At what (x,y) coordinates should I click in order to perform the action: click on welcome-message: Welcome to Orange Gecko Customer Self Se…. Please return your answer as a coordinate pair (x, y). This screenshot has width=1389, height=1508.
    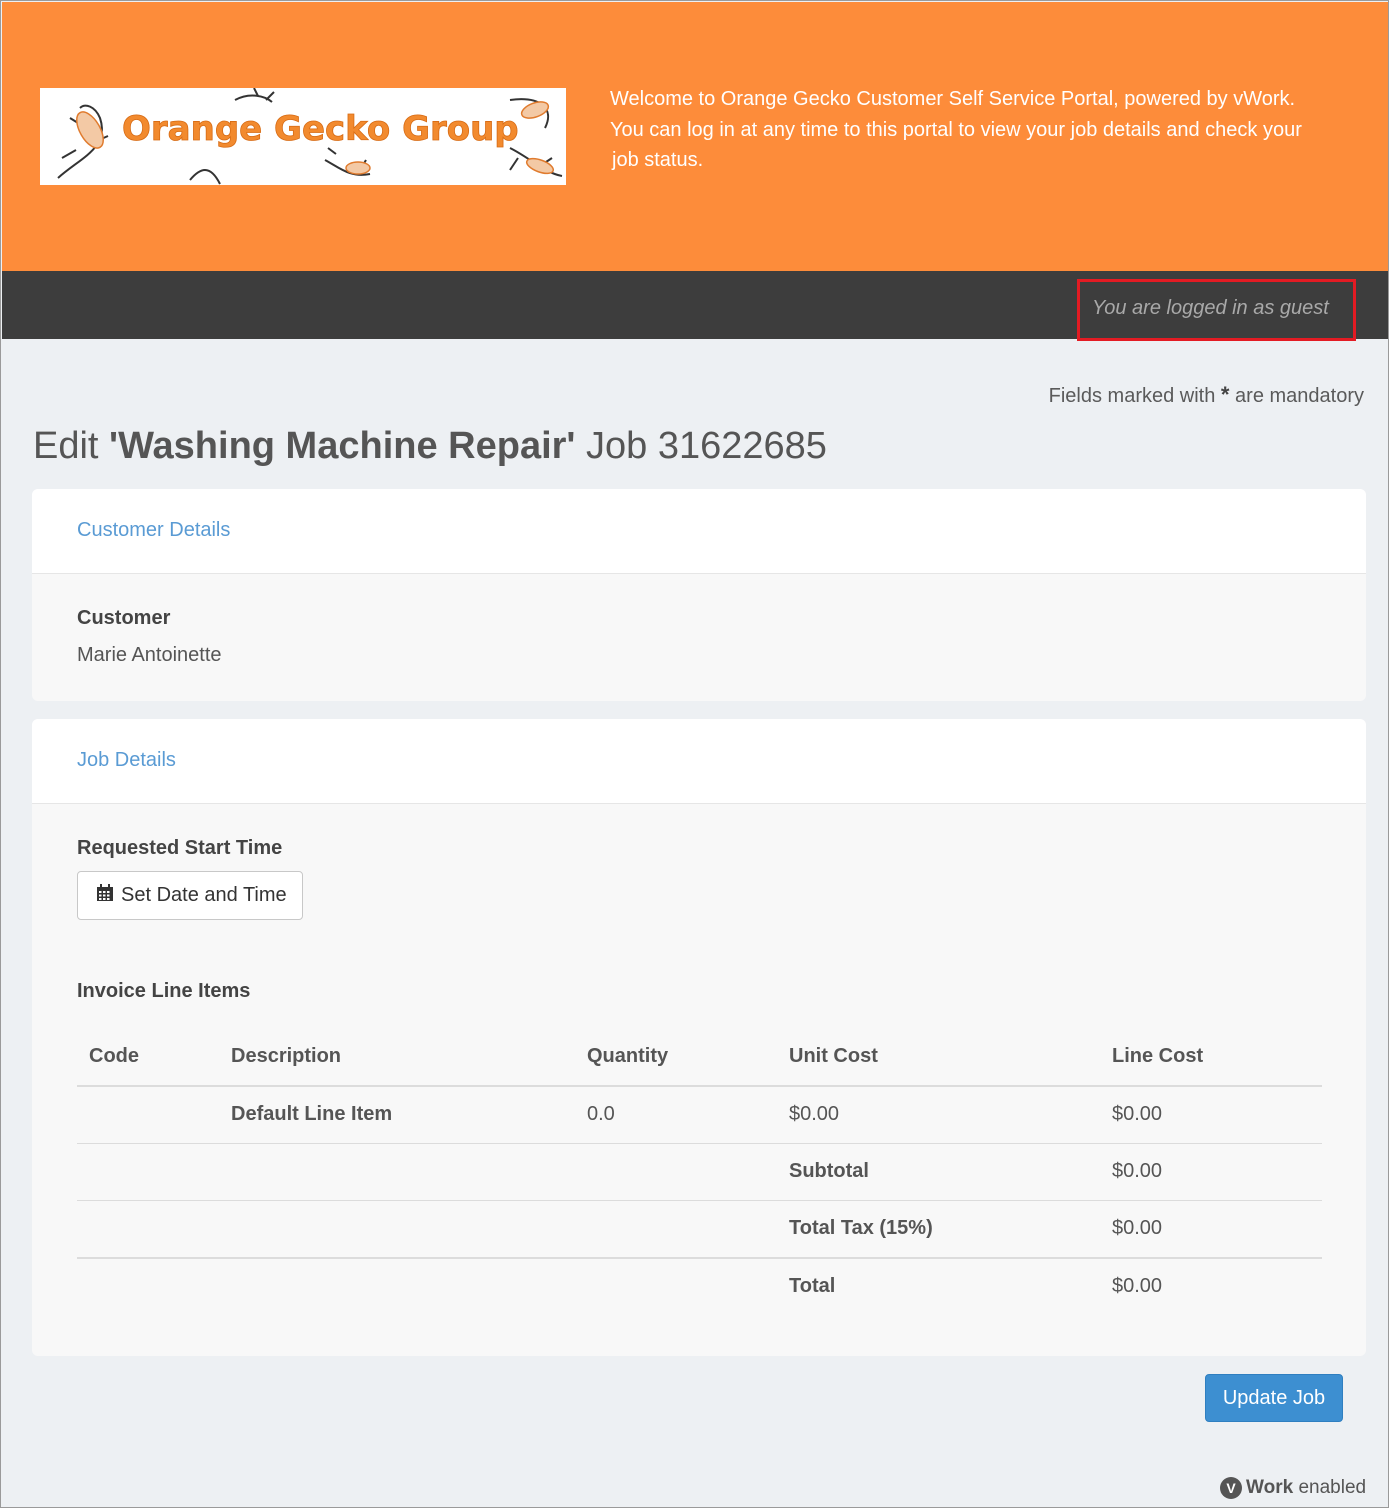
    Looking at the image, I should click on (980, 130).